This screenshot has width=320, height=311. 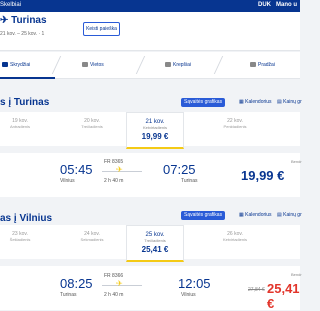 What do you see at coordinates (67, 181) in the screenshot?
I see `departure-city: Vilnius` at bounding box center [67, 181].